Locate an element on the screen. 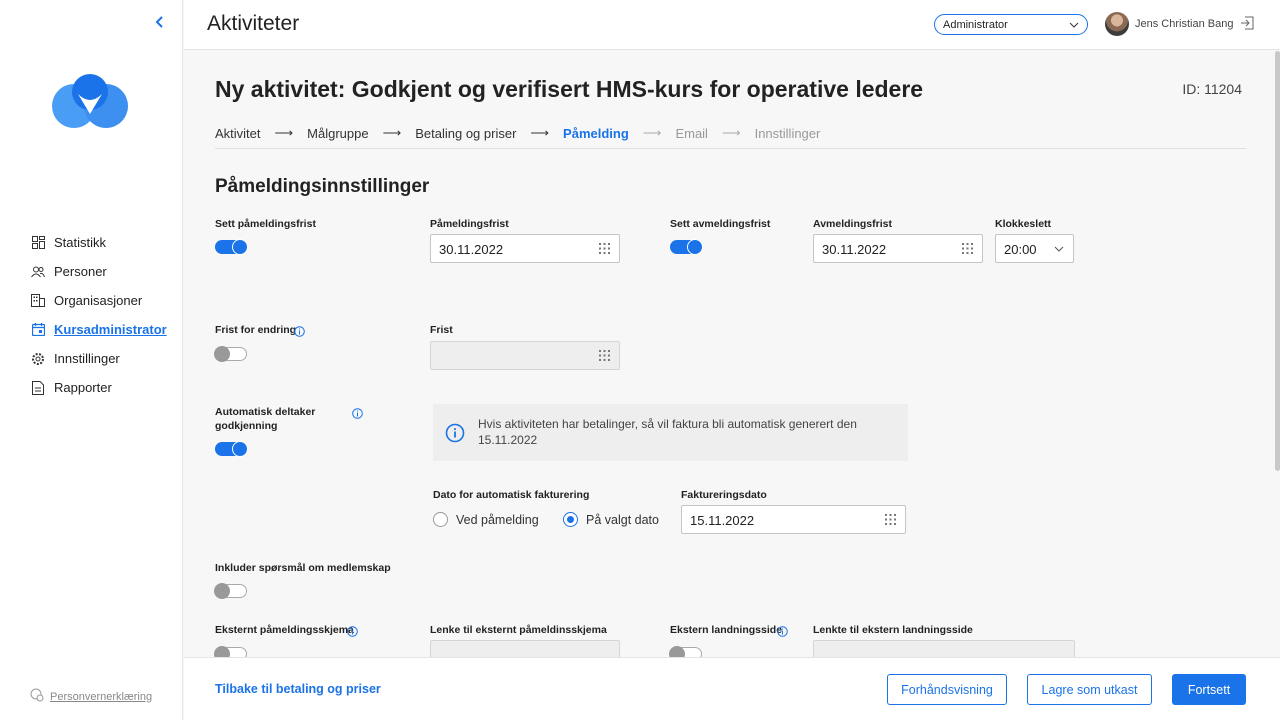  time-value: 20:00 is located at coordinates (1020, 249).